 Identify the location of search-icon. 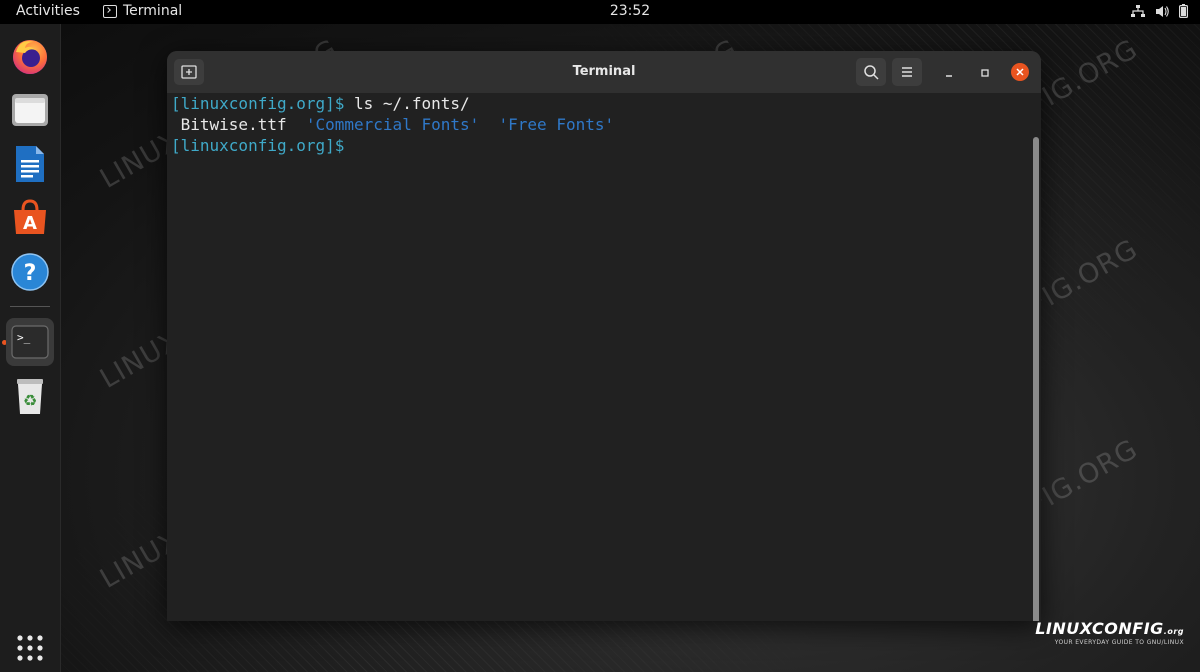
(871, 72).